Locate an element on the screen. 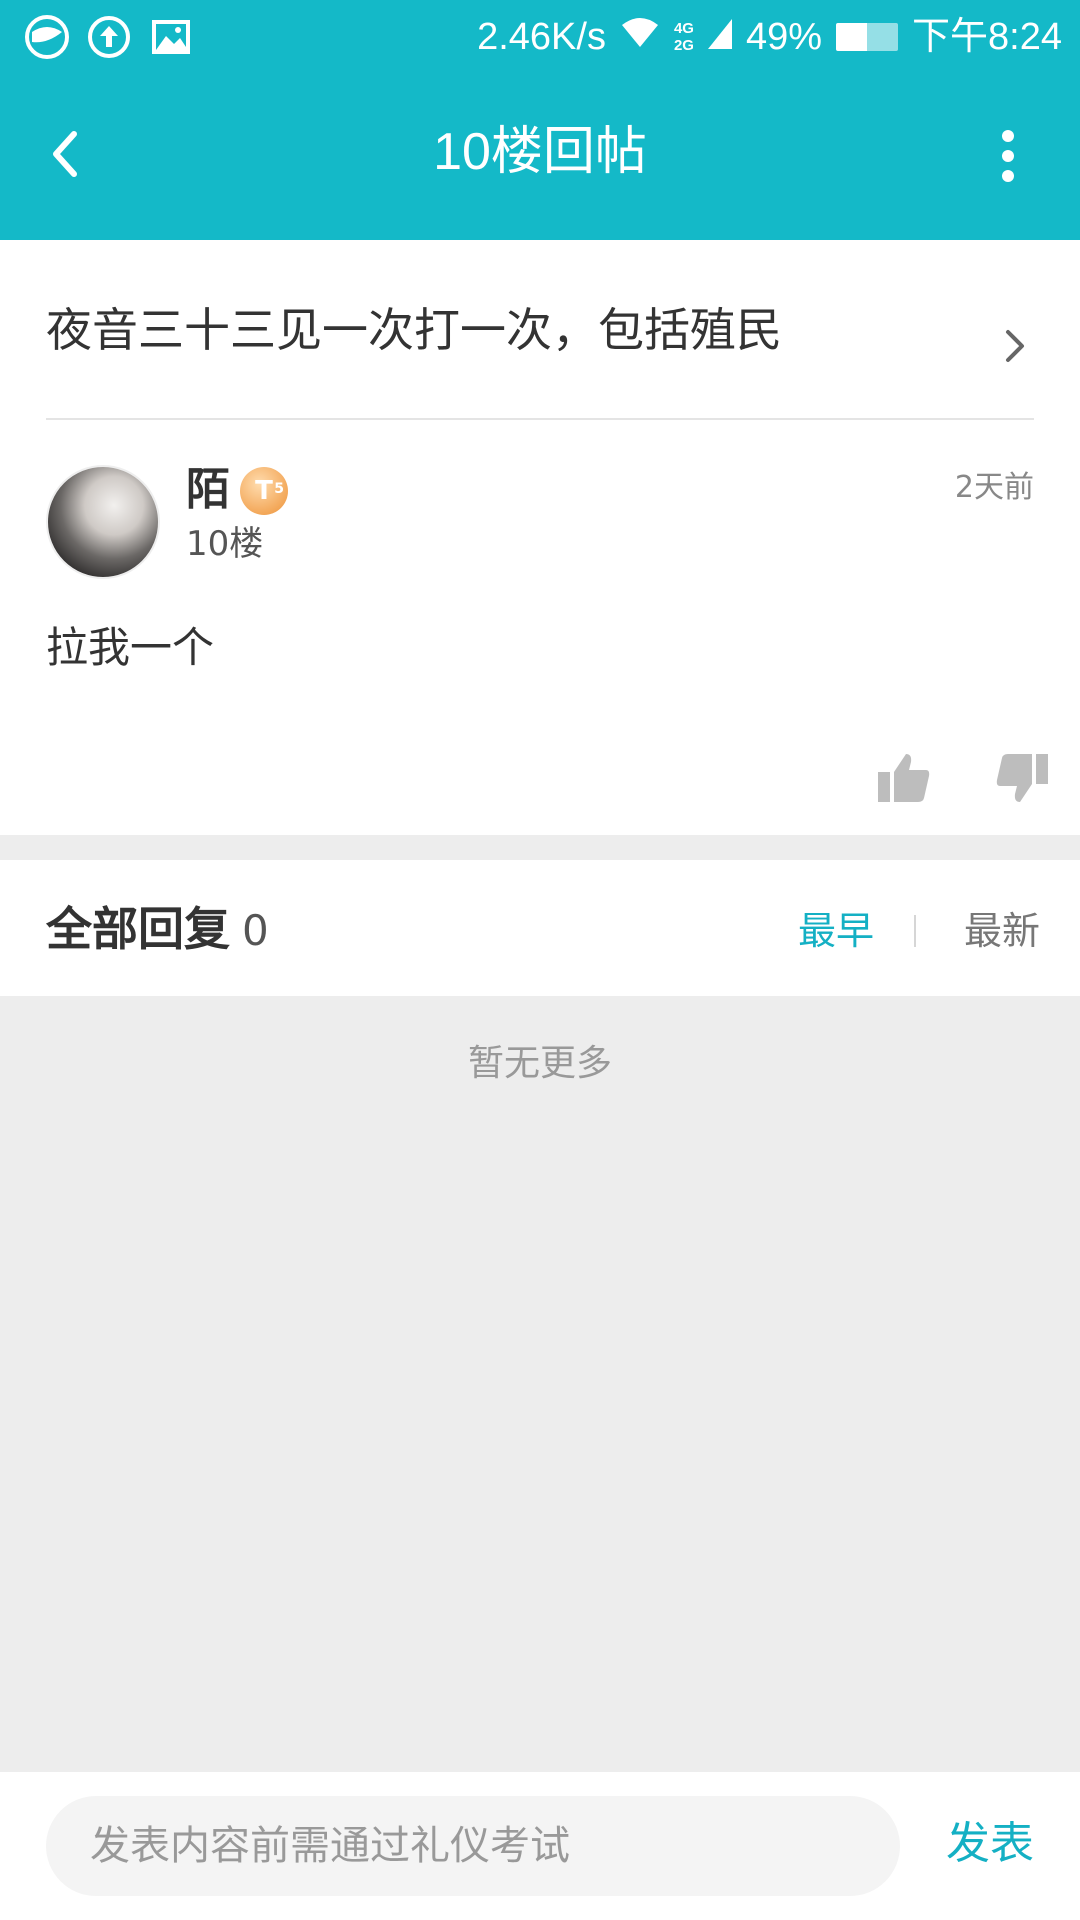 The image size is (1080, 1920). network-gen-bottom: 2G is located at coordinates (683, 45).